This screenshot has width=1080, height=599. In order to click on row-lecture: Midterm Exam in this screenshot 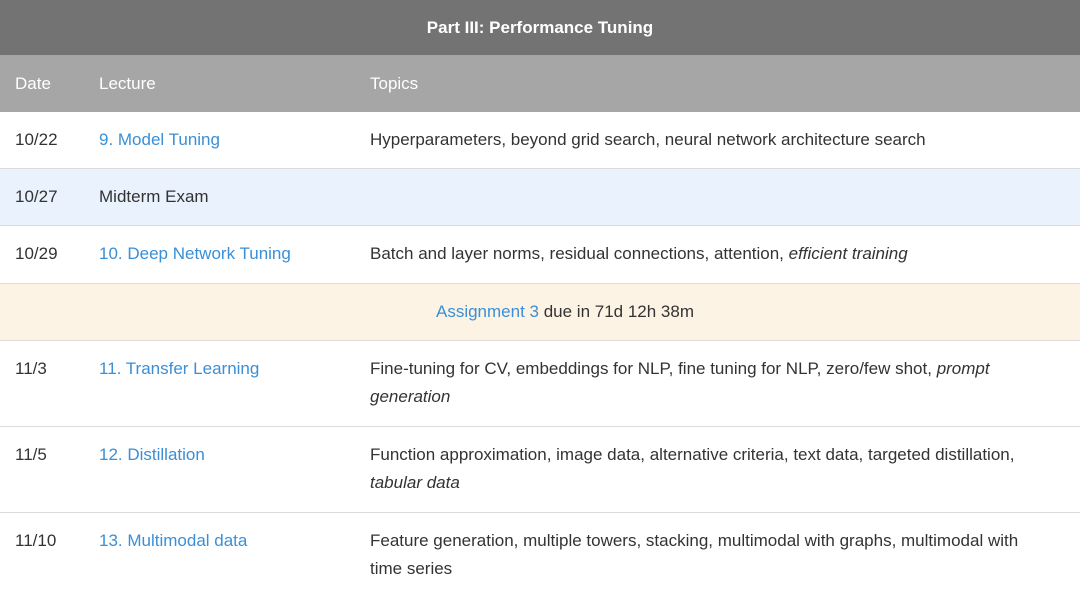, I will do `click(154, 196)`.